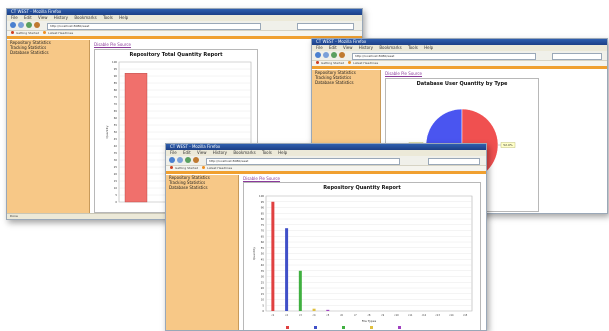 The width and height of the screenshot is (609, 331). What do you see at coordinates (263, 202) in the screenshot?
I see `y-tick-label: 95` at bounding box center [263, 202].